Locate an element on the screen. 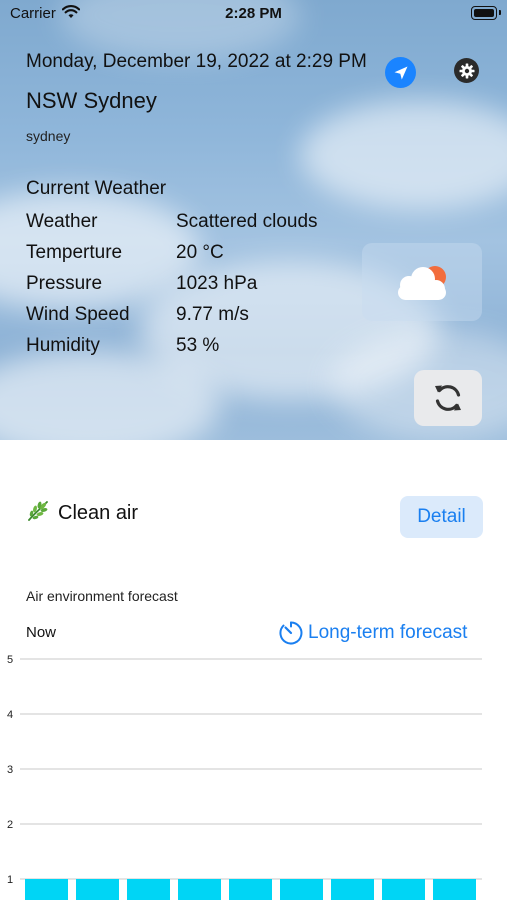 The height and width of the screenshot is (900, 507). forecast-title: Air environment forecast is located at coordinates (102, 596).